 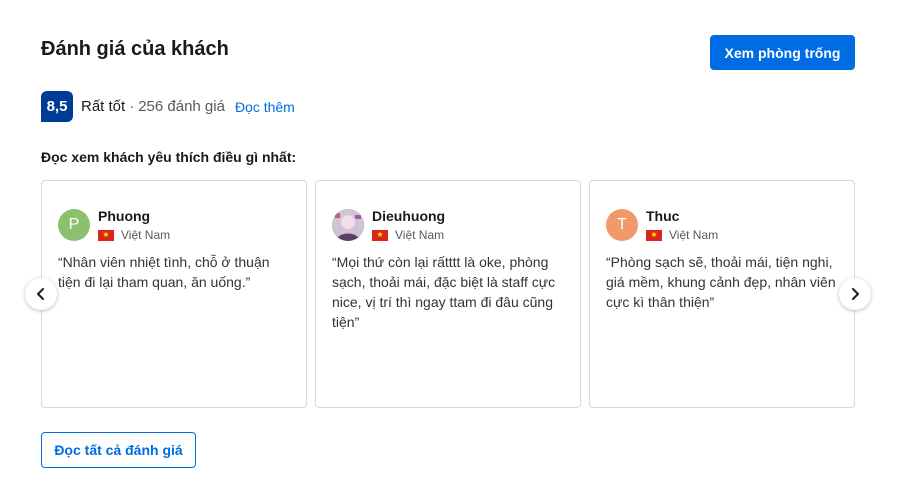 I want to click on avatar-photo-icon, so click(x=348, y=225).